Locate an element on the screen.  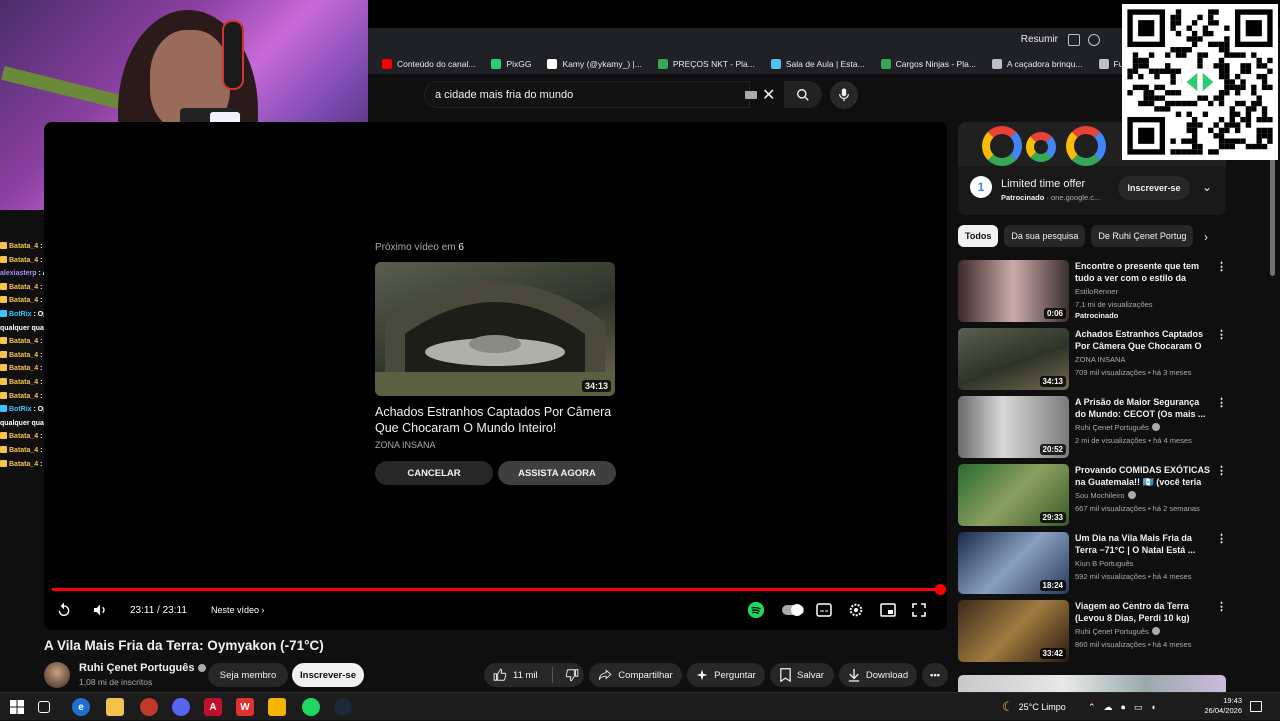
recommendation-thumbnail: 18:24 is located at coordinates (1013, 563).